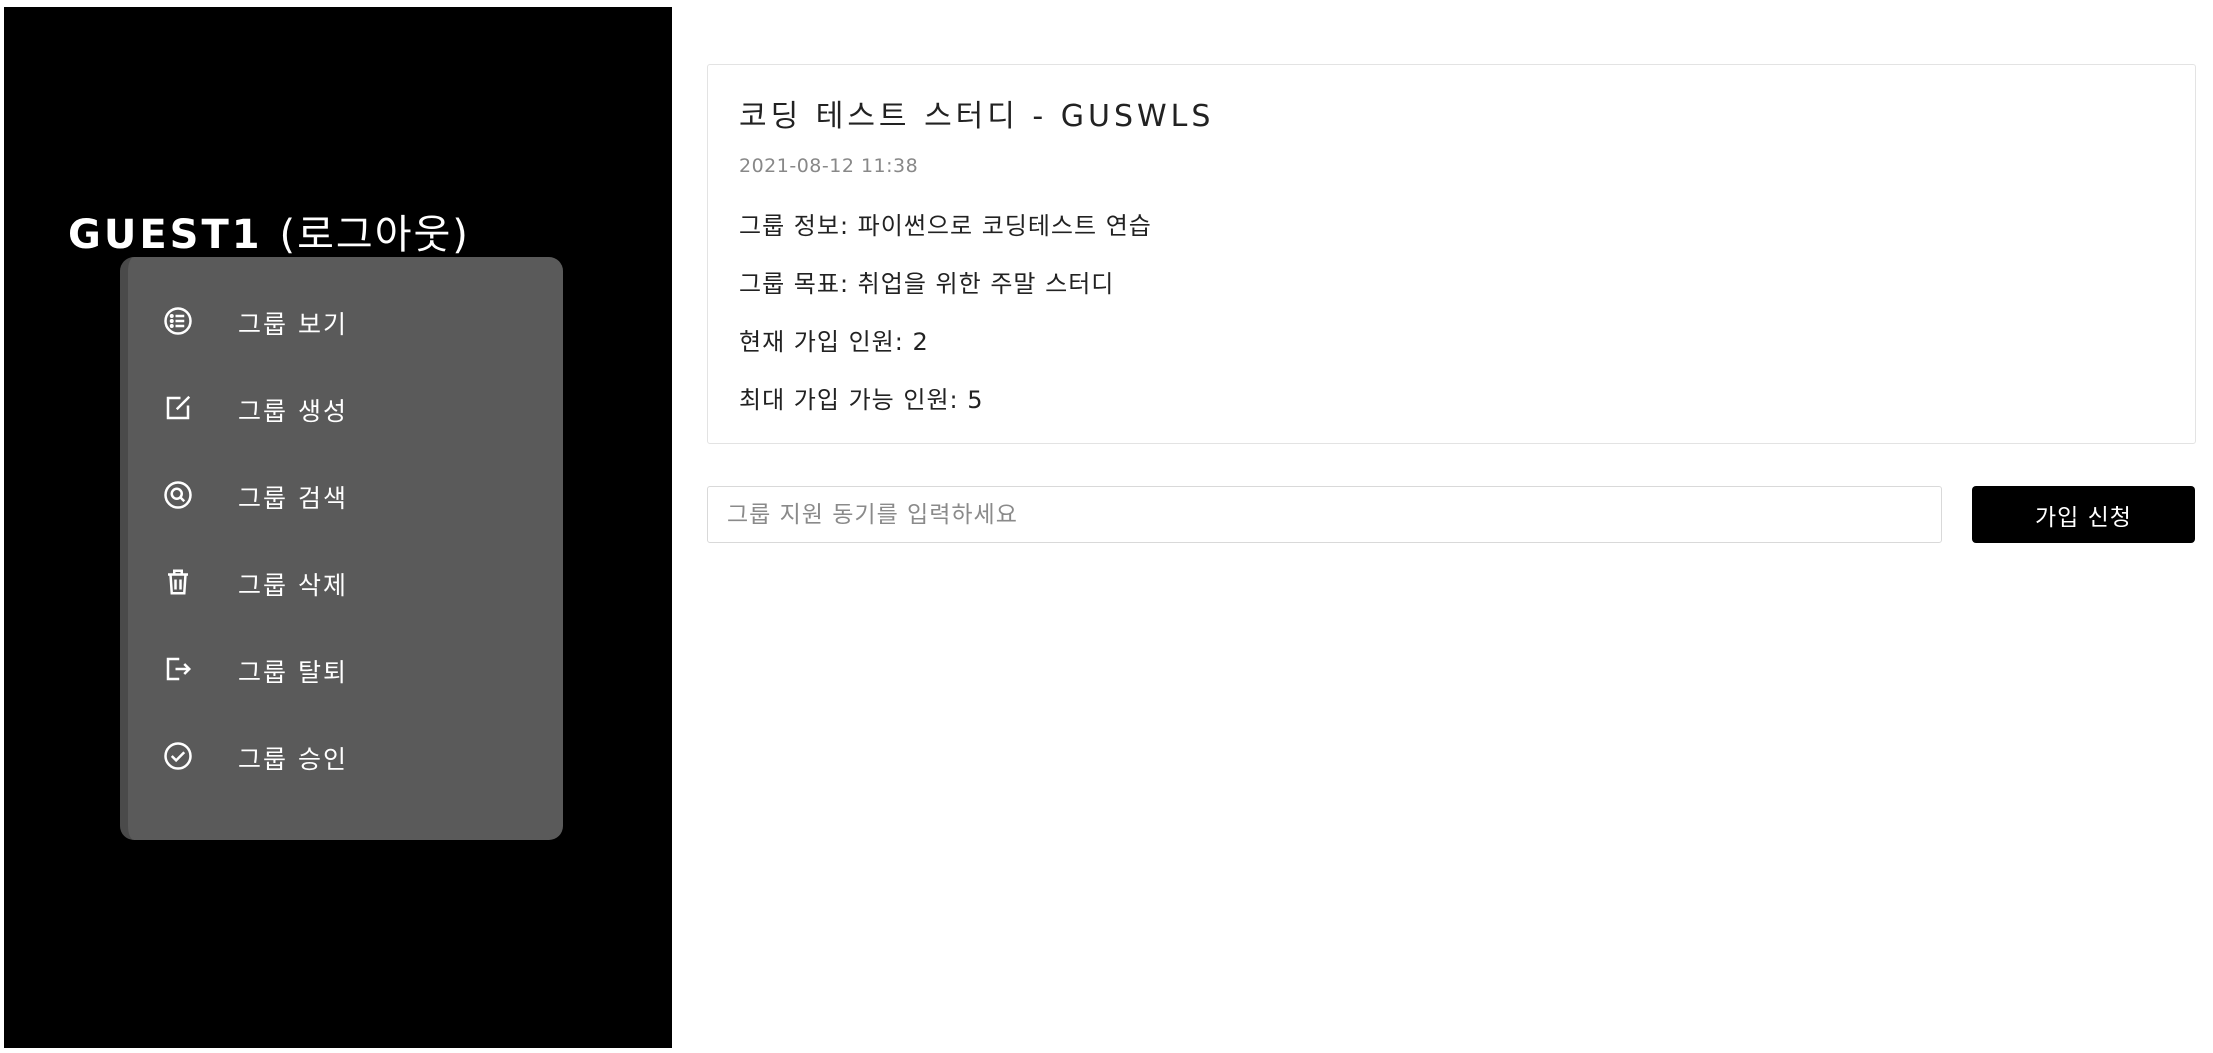 The height and width of the screenshot is (1053, 2213). I want to click on sidebar-item-label: 그룹 탈퇴, so click(293, 672).